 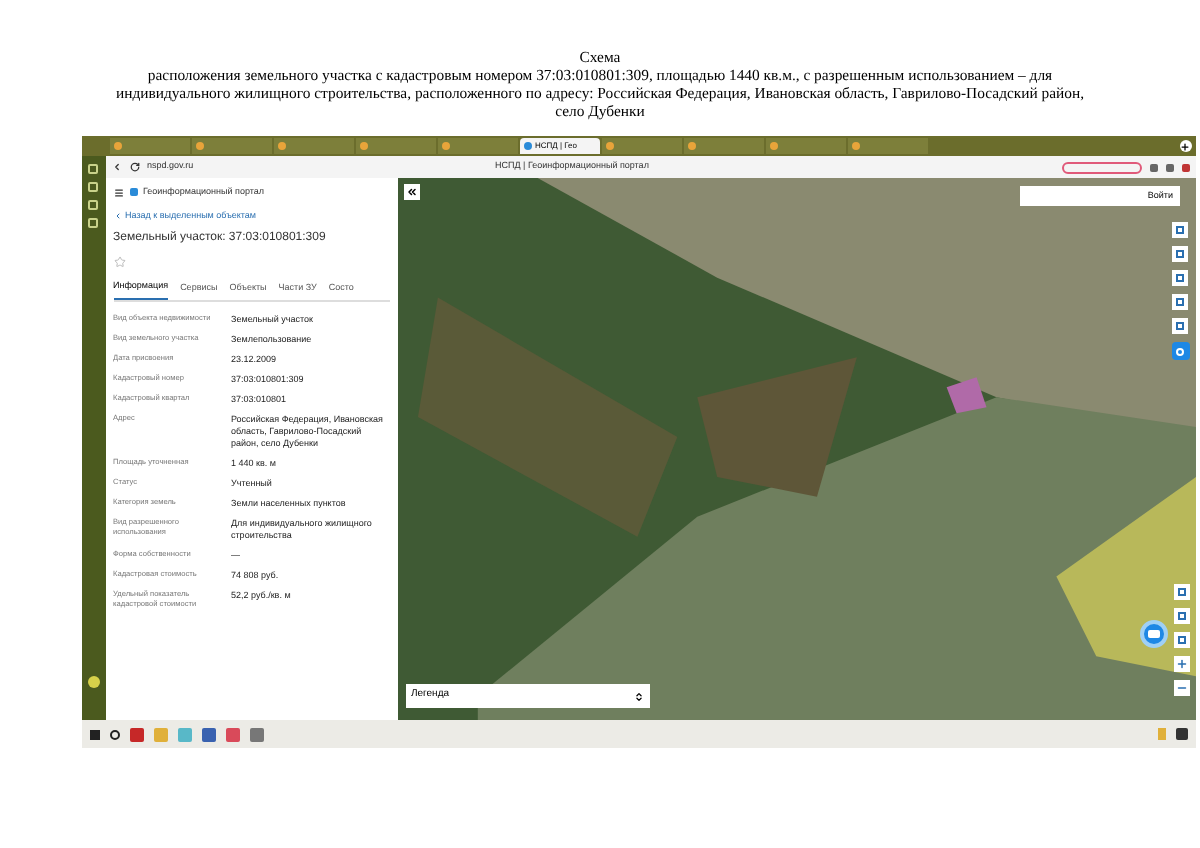 What do you see at coordinates (1185, 146) in the screenshot?
I see `plus-icon` at bounding box center [1185, 146].